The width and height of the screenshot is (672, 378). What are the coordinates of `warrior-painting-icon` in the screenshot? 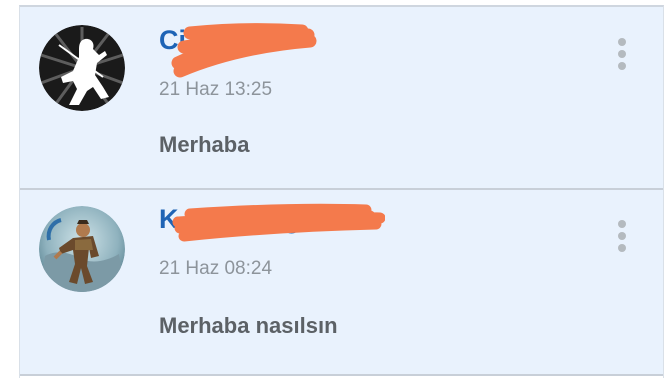 It's located at (82, 249).